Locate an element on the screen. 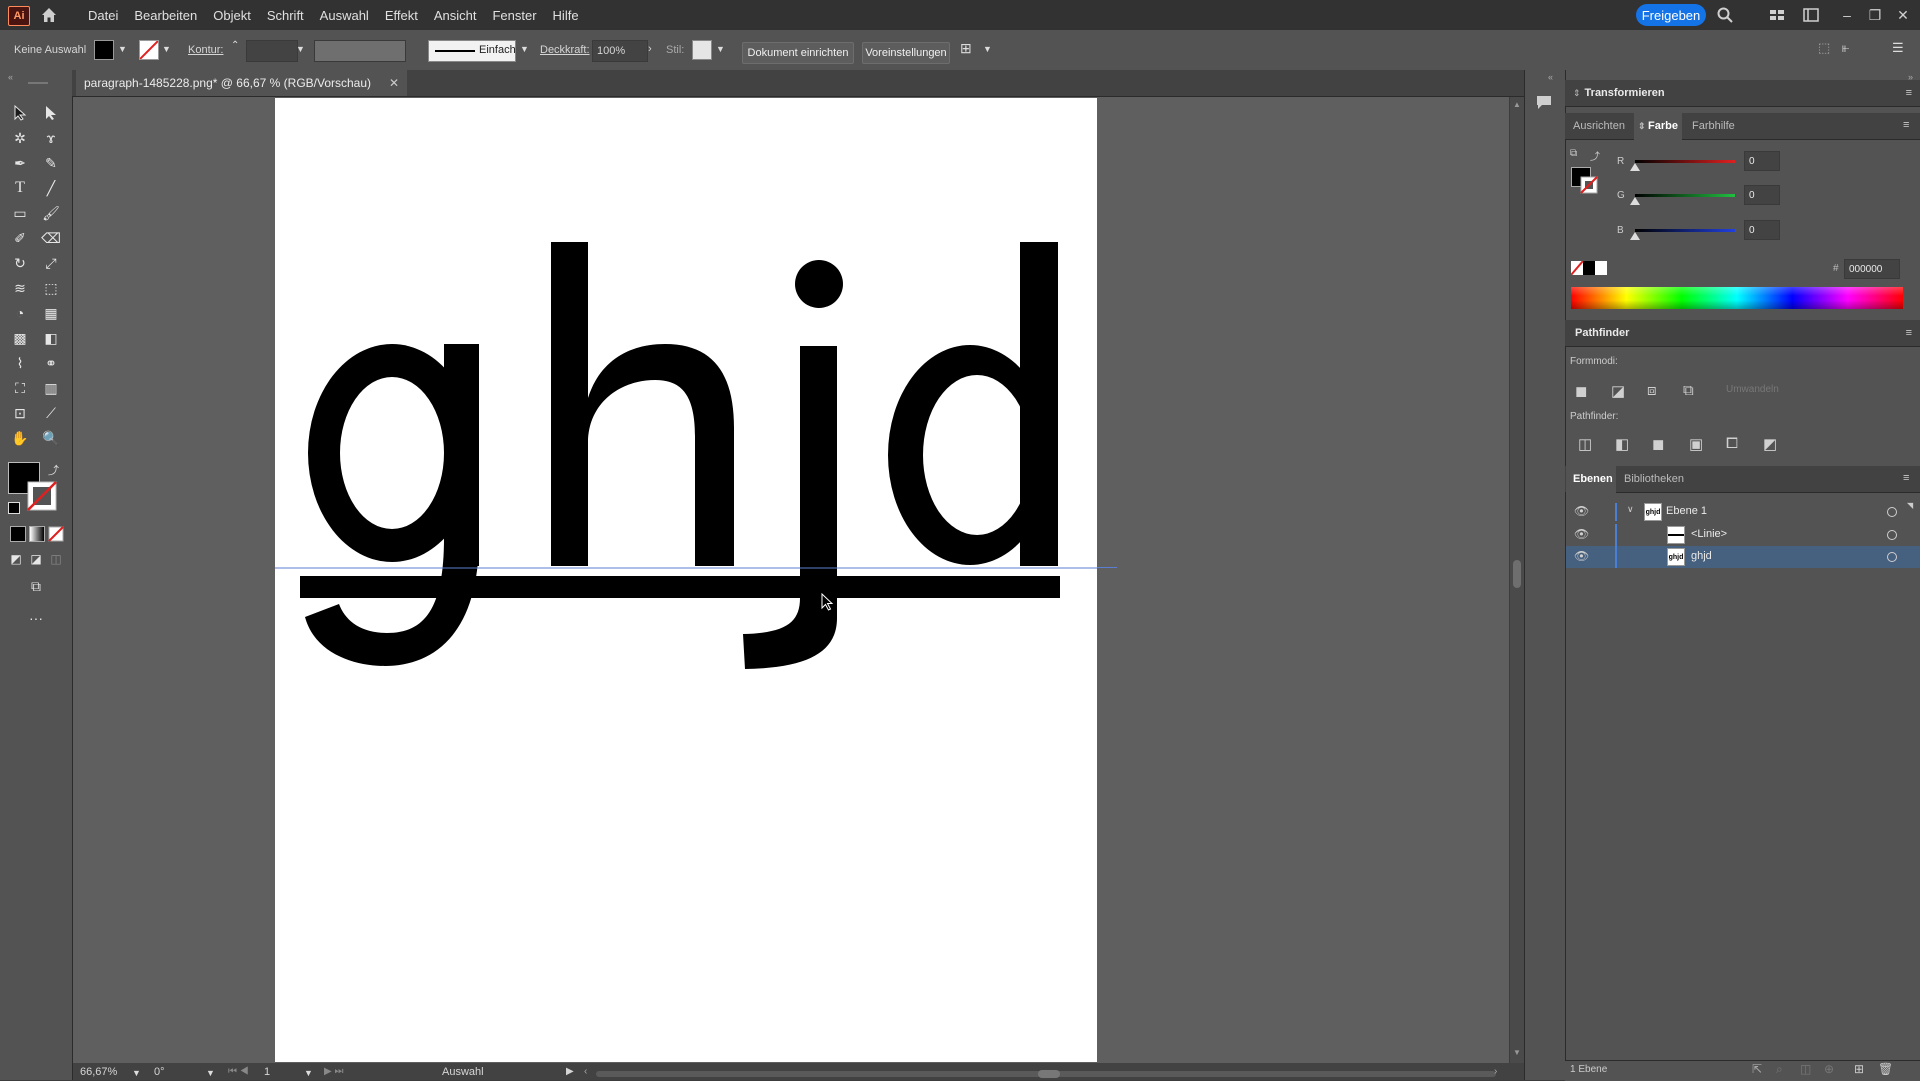 Image resolution: width=1920 pixels, height=1081 pixels. gradient-tool-icon: ◧ is located at coordinates (51, 338).